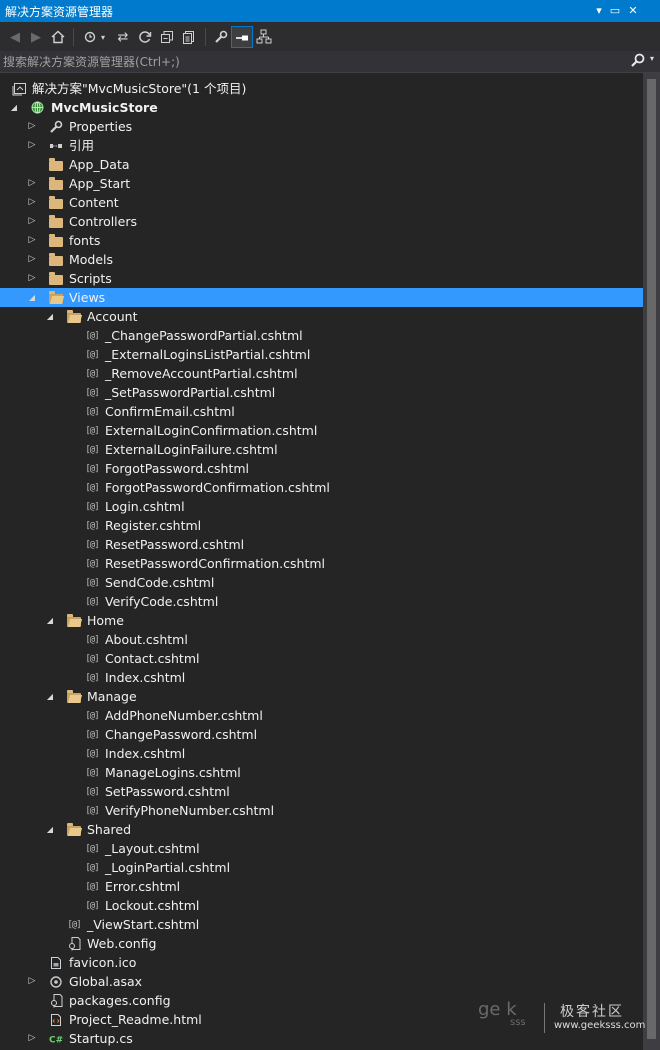 This screenshot has height=1050, width=660. What do you see at coordinates (321, 316) in the screenshot?
I see `tree-item: ◢ Account` at bounding box center [321, 316].